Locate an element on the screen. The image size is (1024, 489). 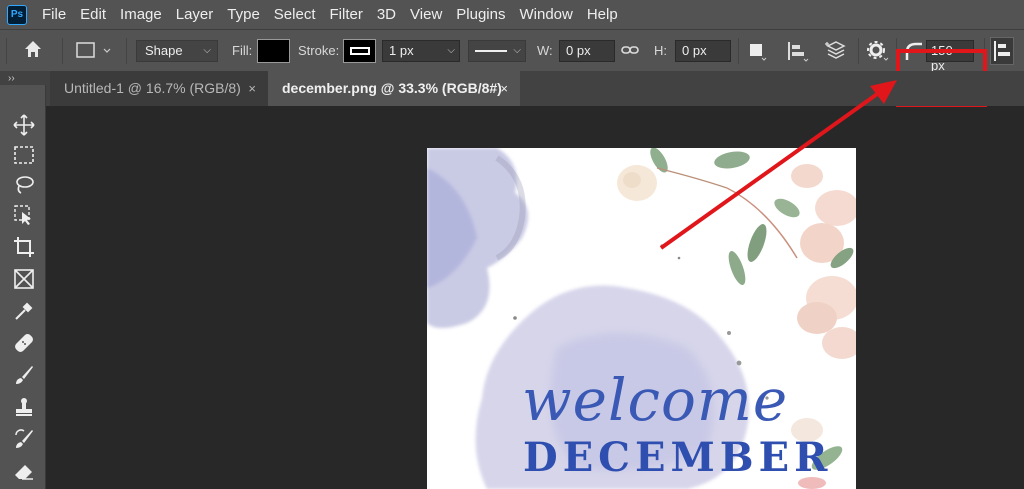
link-icon is located at coordinates (630, 52).